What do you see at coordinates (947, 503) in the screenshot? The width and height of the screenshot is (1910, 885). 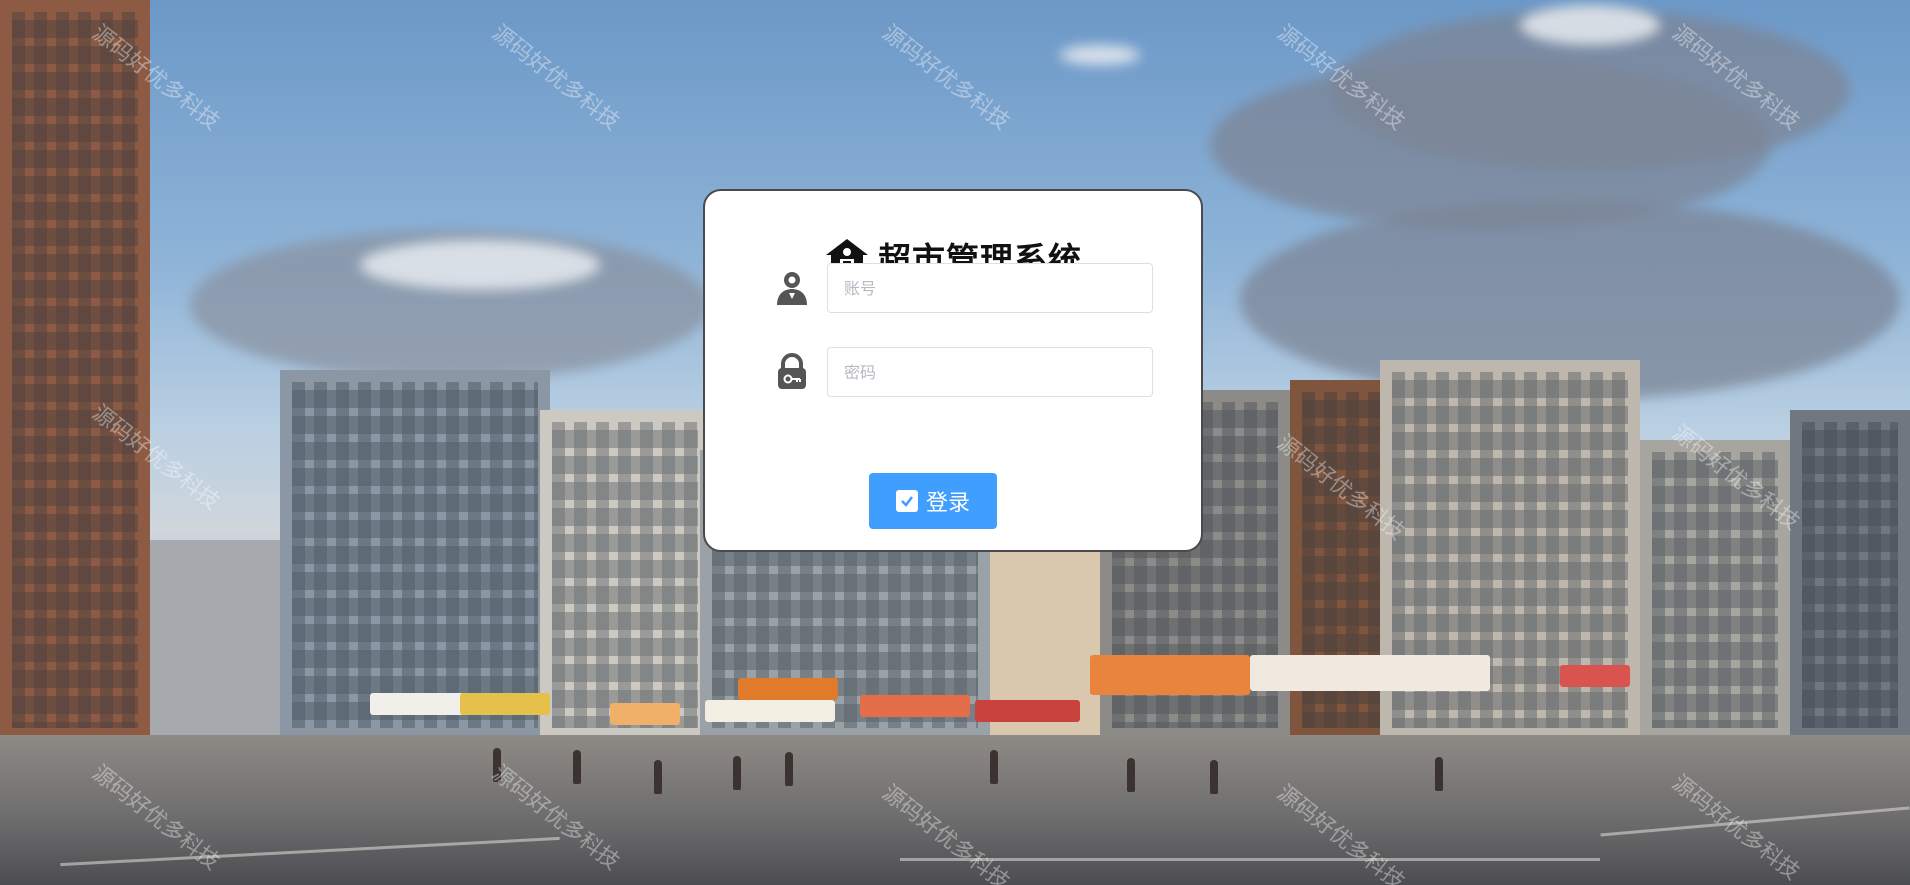 I see `login-button-label: 登录` at bounding box center [947, 503].